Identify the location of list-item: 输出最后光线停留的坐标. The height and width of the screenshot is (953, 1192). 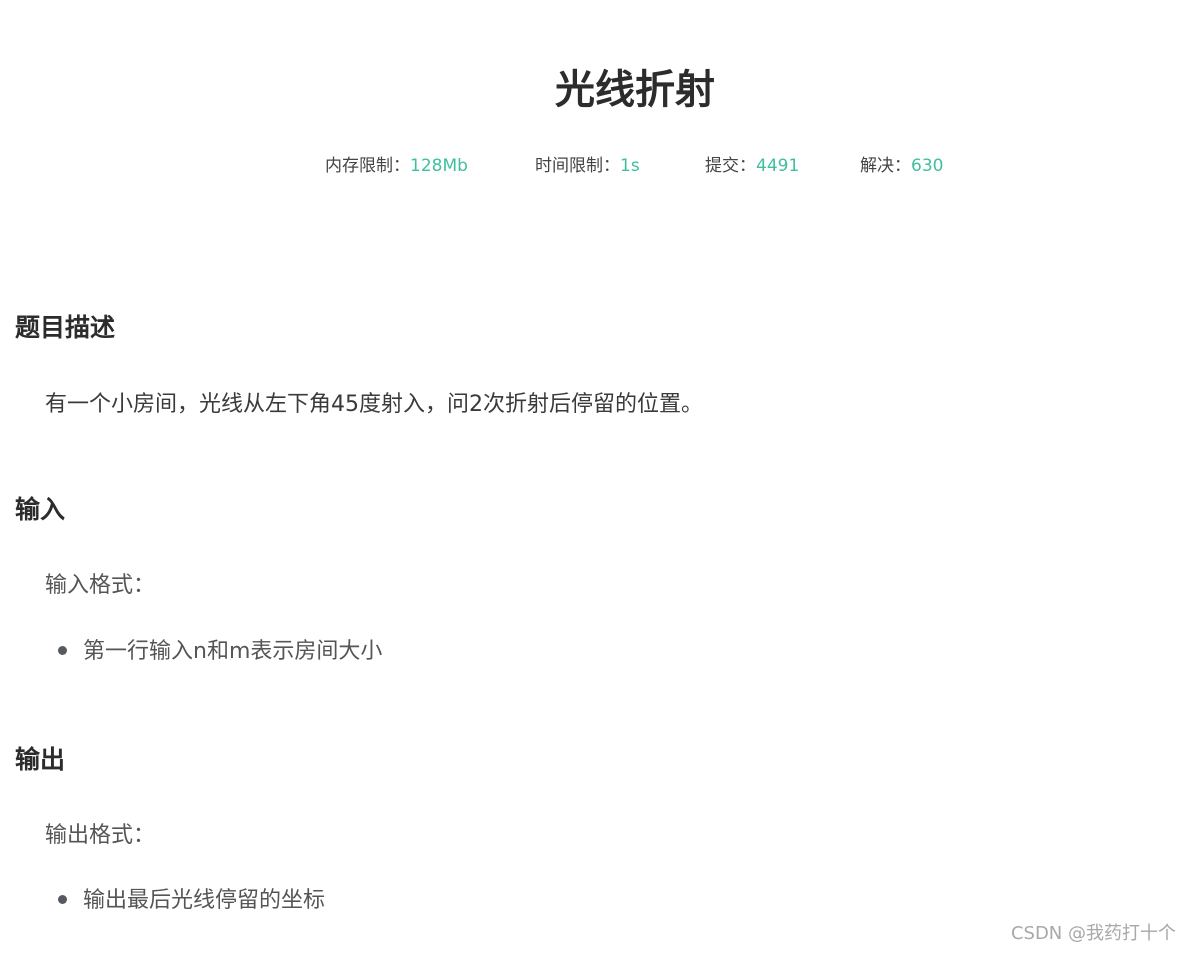
(191, 901).